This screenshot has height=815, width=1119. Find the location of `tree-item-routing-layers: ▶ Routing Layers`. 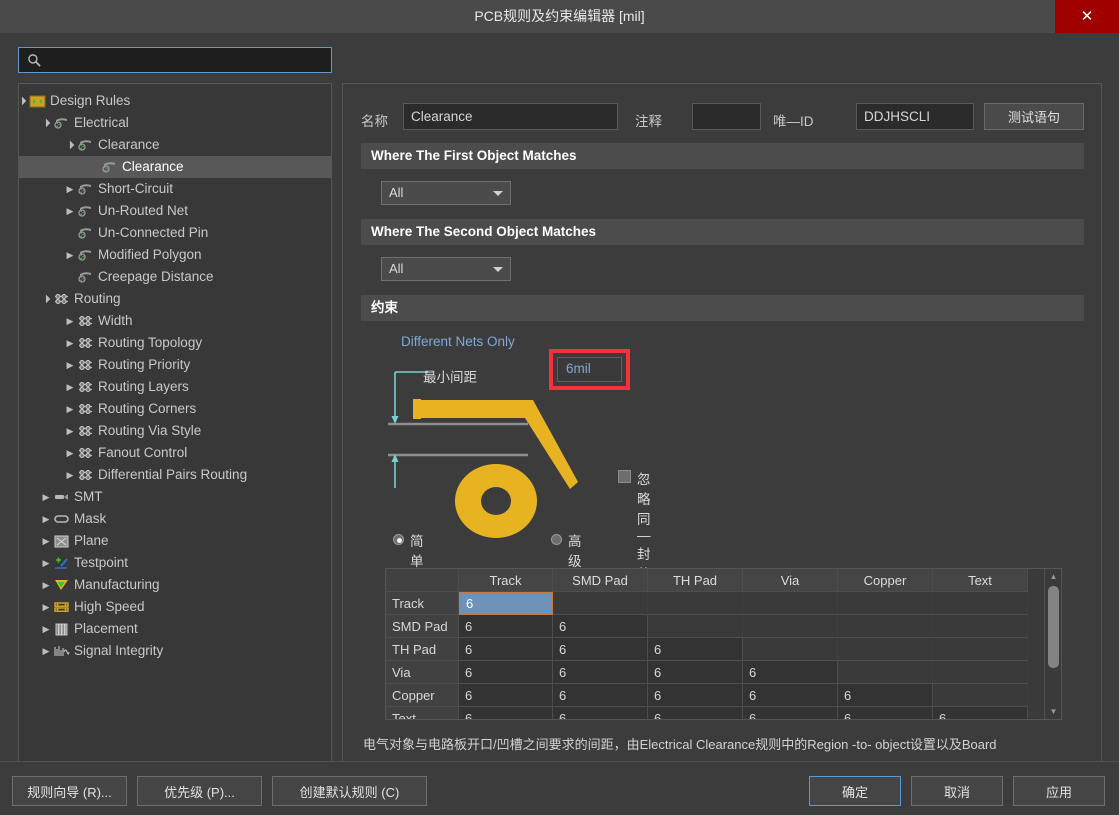

tree-item-routing-layers: ▶ Routing Layers is located at coordinates (175, 387).